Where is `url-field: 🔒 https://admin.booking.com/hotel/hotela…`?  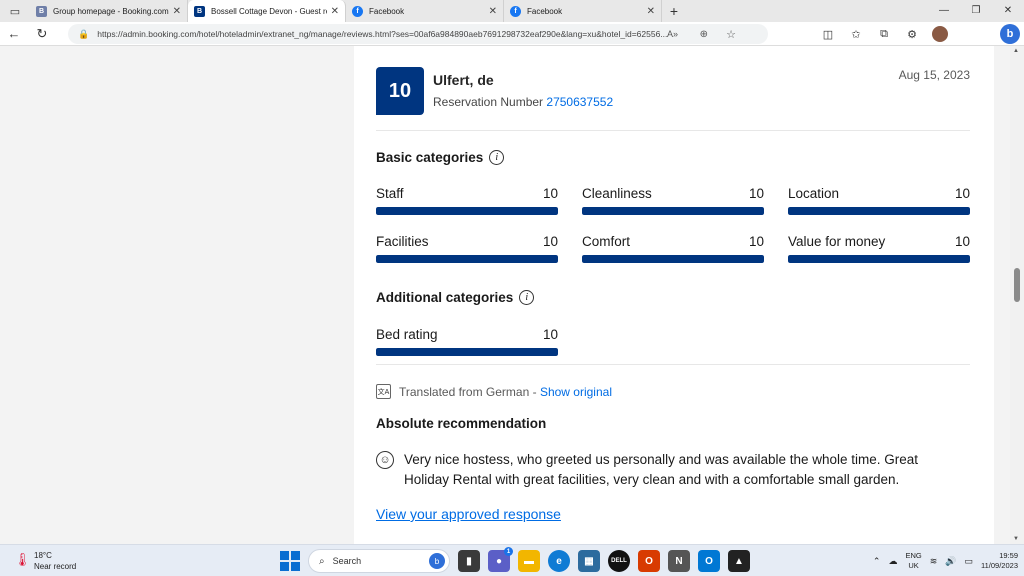 url-field: 🔒 https://admin.booking.com/hotel/hotela… is located at coordinates (418, 34).